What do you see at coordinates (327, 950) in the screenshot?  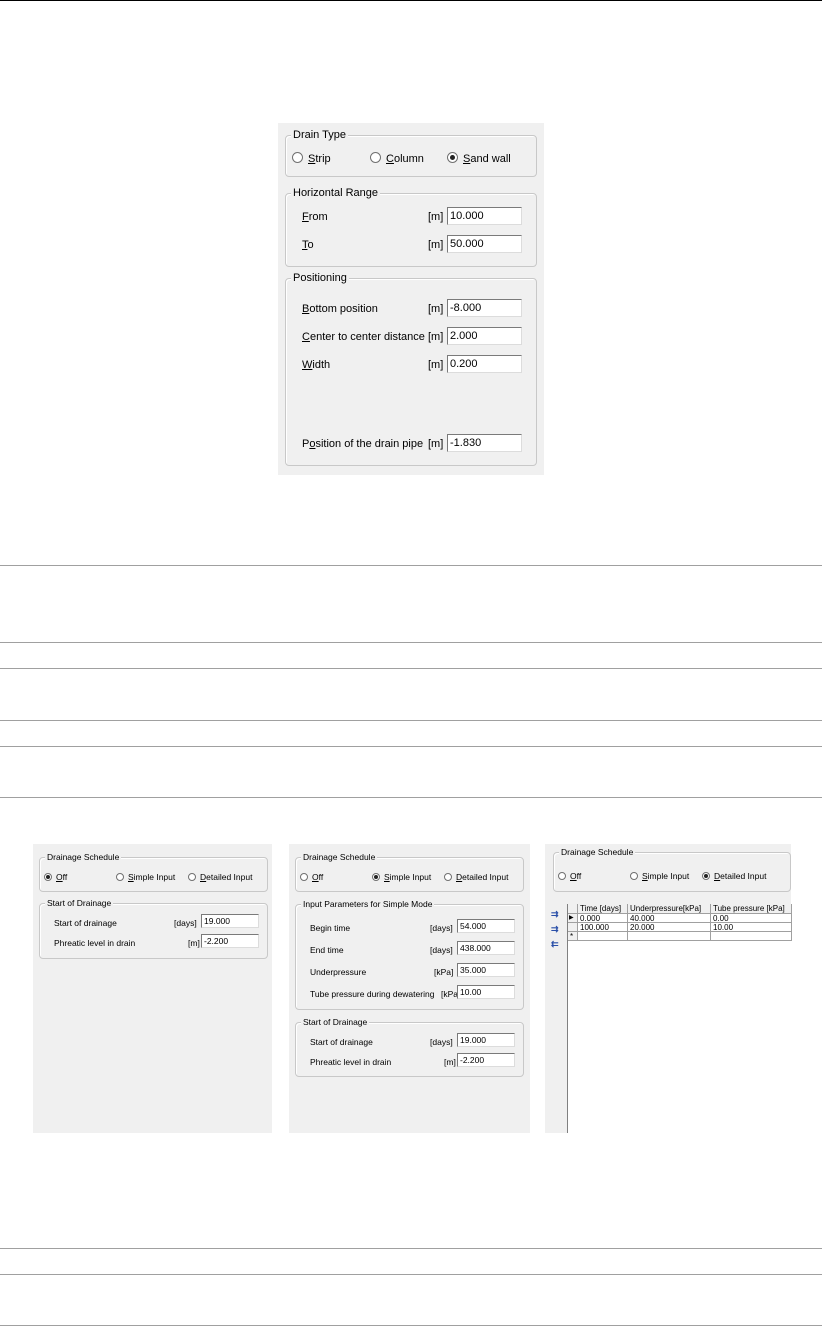 I see `end-time-label: End time` at bounding box center [327, 950].